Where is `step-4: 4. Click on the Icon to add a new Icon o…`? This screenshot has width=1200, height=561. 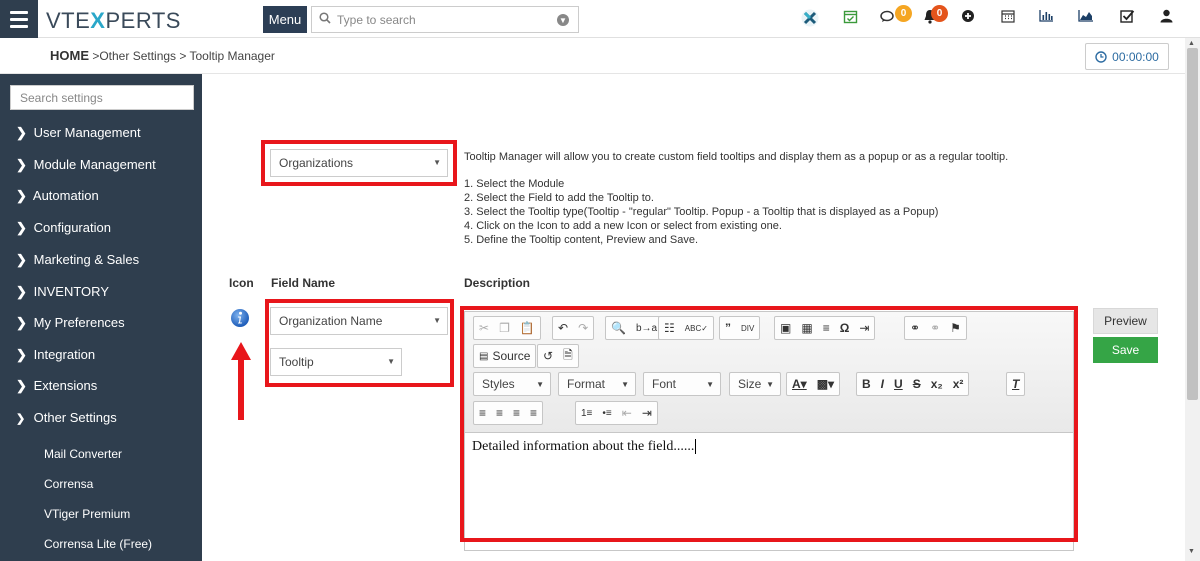 step-4: 4. Click on the Icon to add a new Icon o… is located at coordinates (623, 226).